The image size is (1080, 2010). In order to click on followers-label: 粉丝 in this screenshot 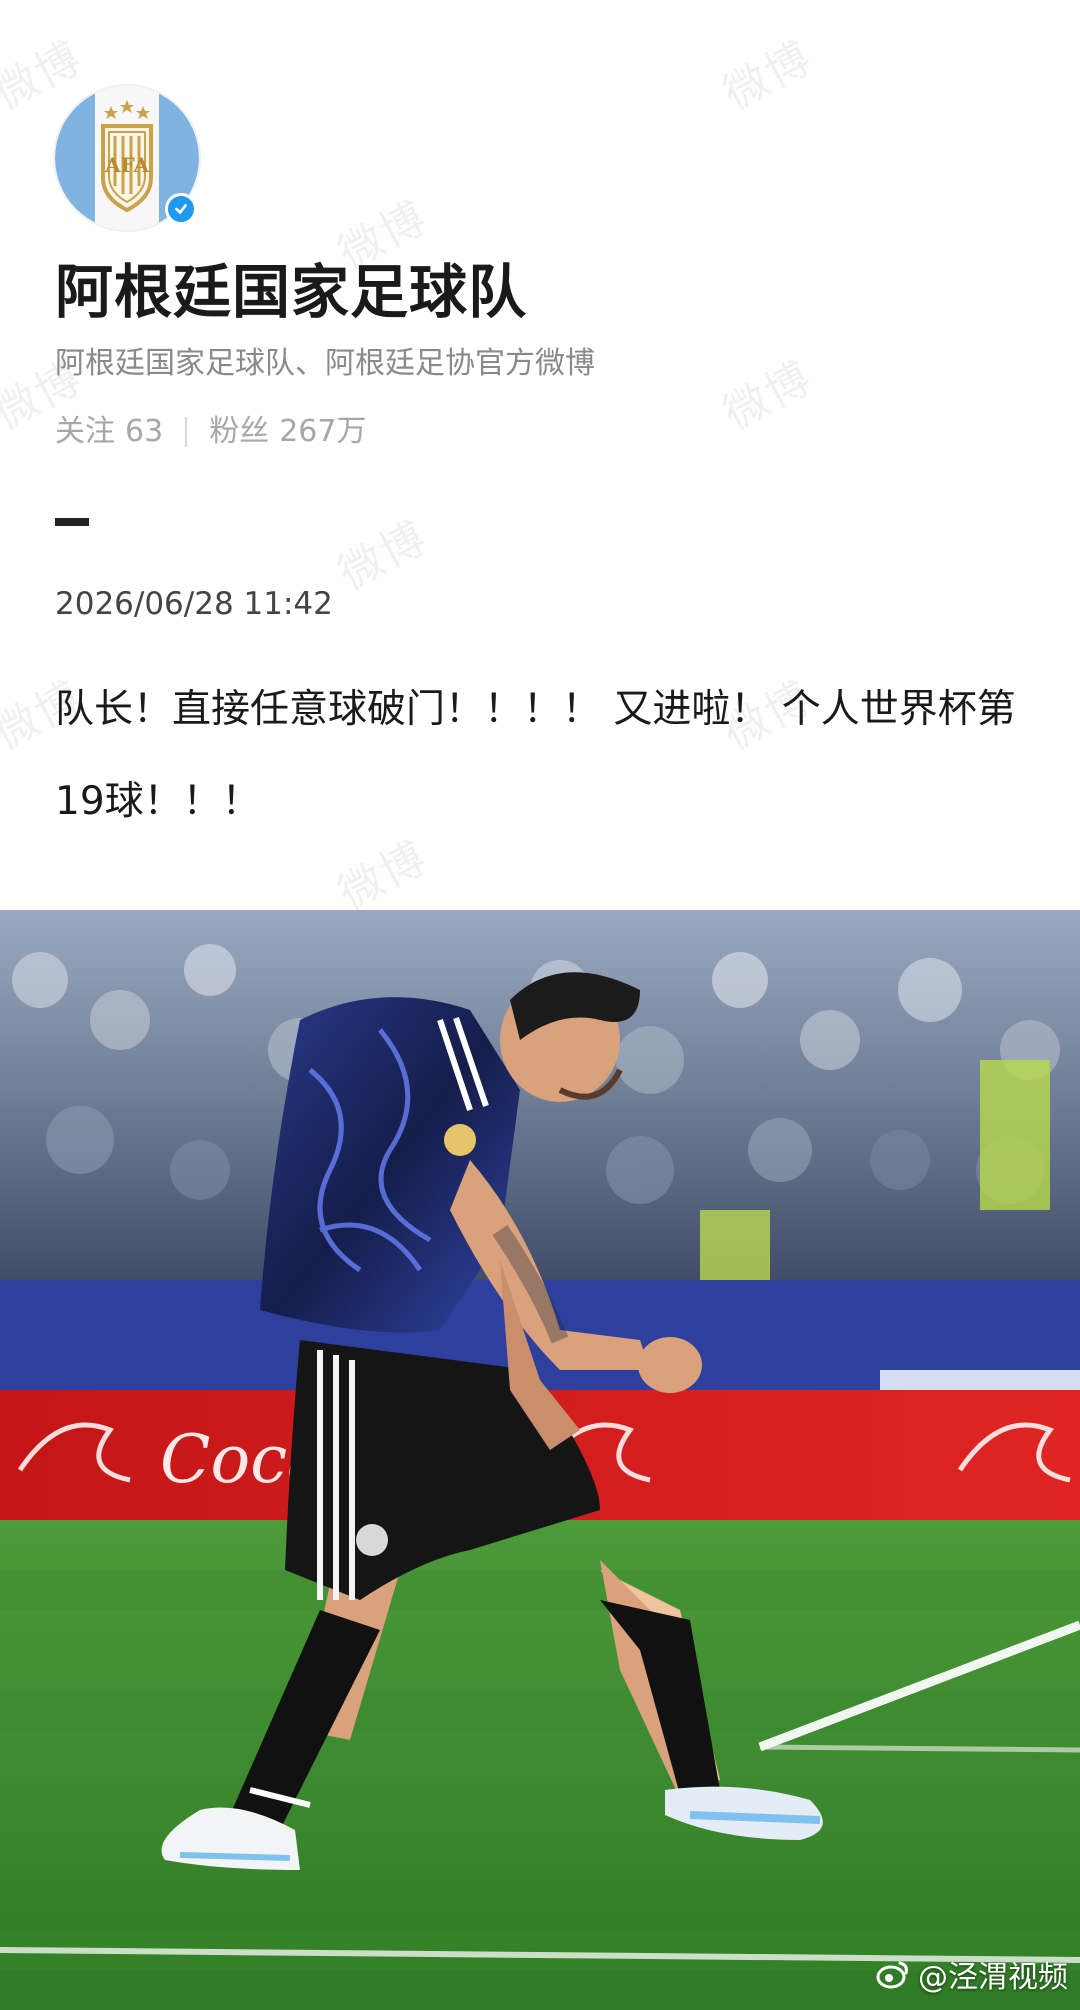, I will do `click(239, 431)`.